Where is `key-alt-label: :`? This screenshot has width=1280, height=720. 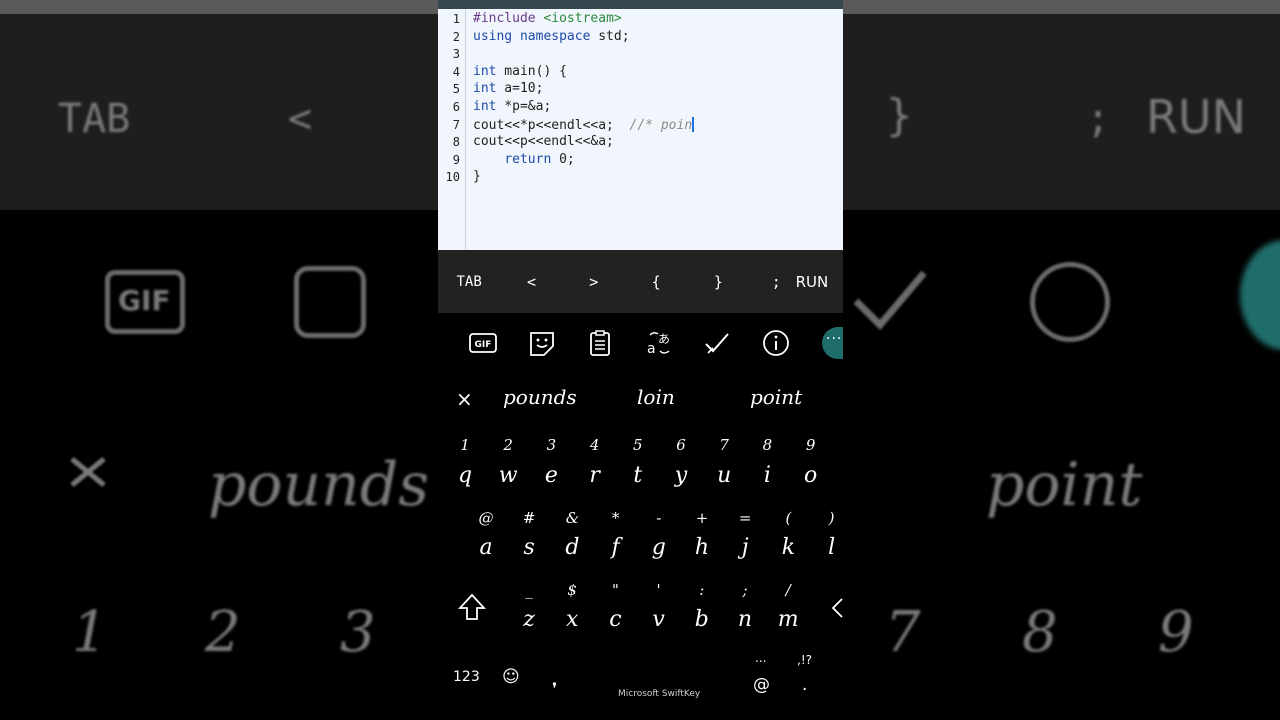 key-alt-label: : is located at coordinates (702, 590).